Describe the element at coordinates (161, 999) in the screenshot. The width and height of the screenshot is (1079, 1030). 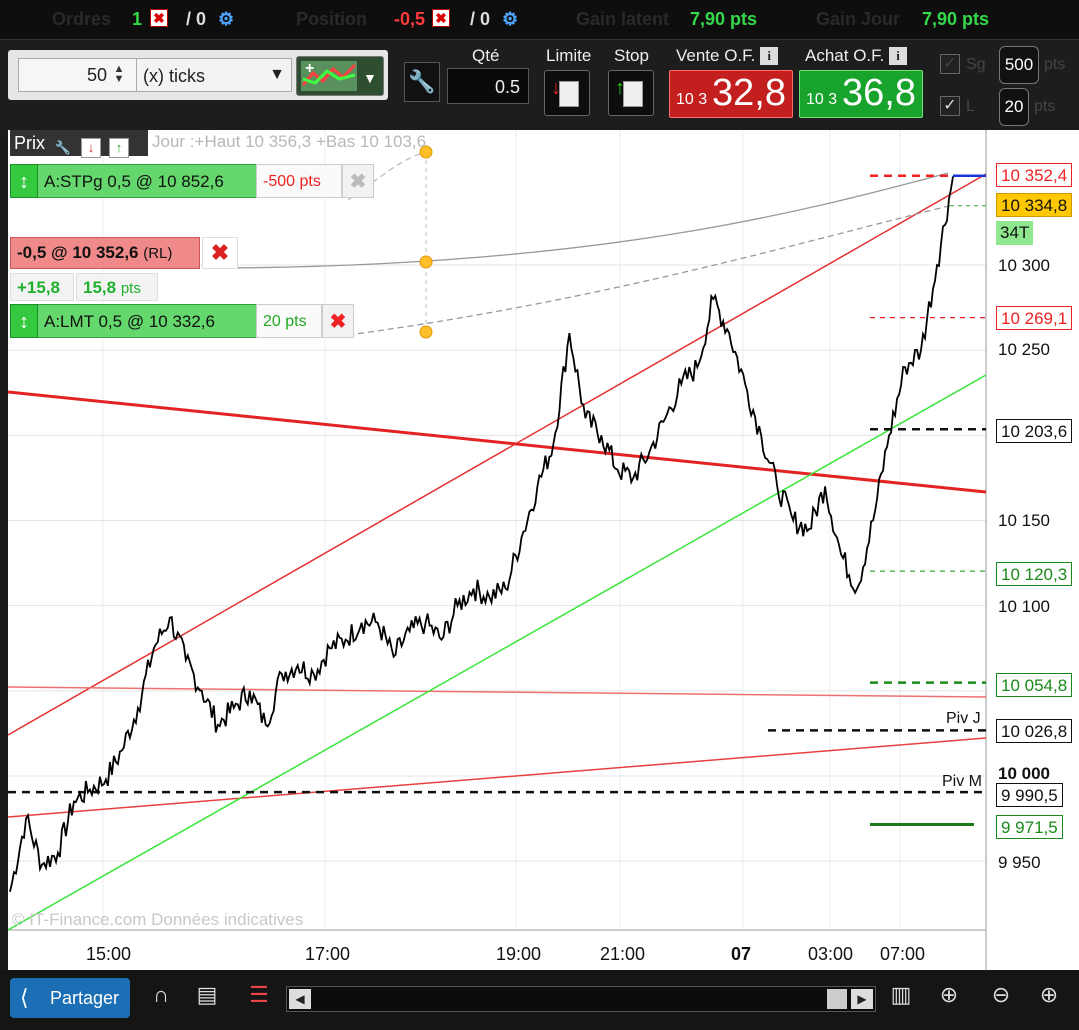
I see `magnet-icon: ∩` at that location.